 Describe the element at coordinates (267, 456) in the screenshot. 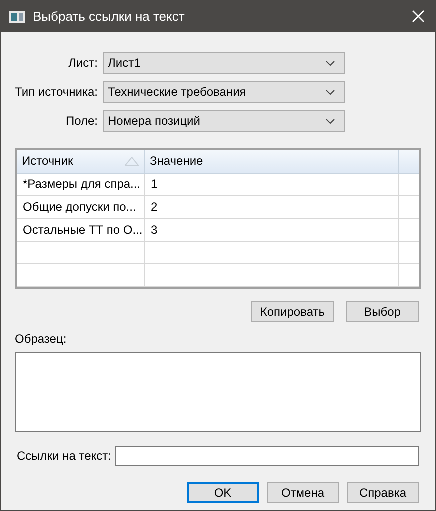

I see `links-field` at that location.